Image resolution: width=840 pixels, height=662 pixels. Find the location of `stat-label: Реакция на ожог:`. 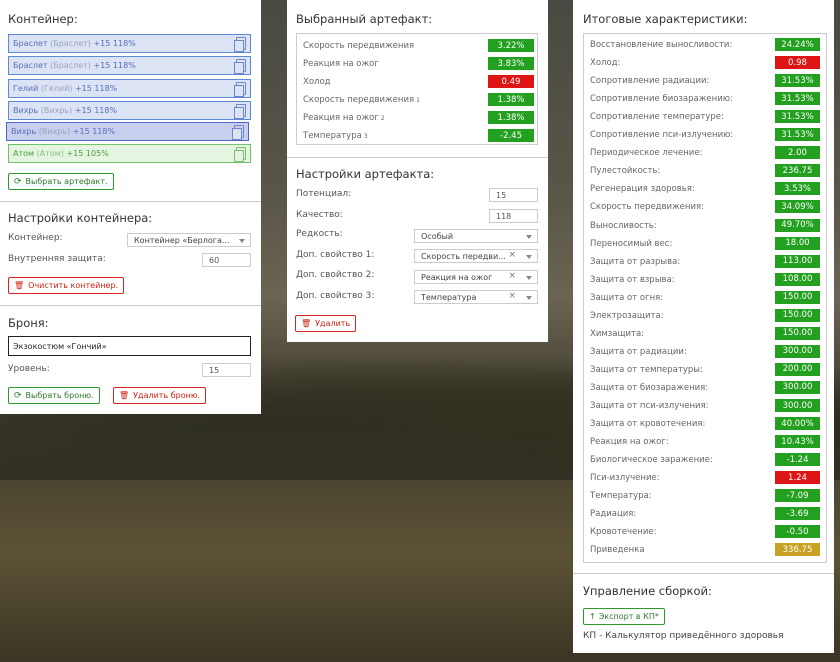

stat-label: Реакция на ожог: is located at coordinates (629, 442).